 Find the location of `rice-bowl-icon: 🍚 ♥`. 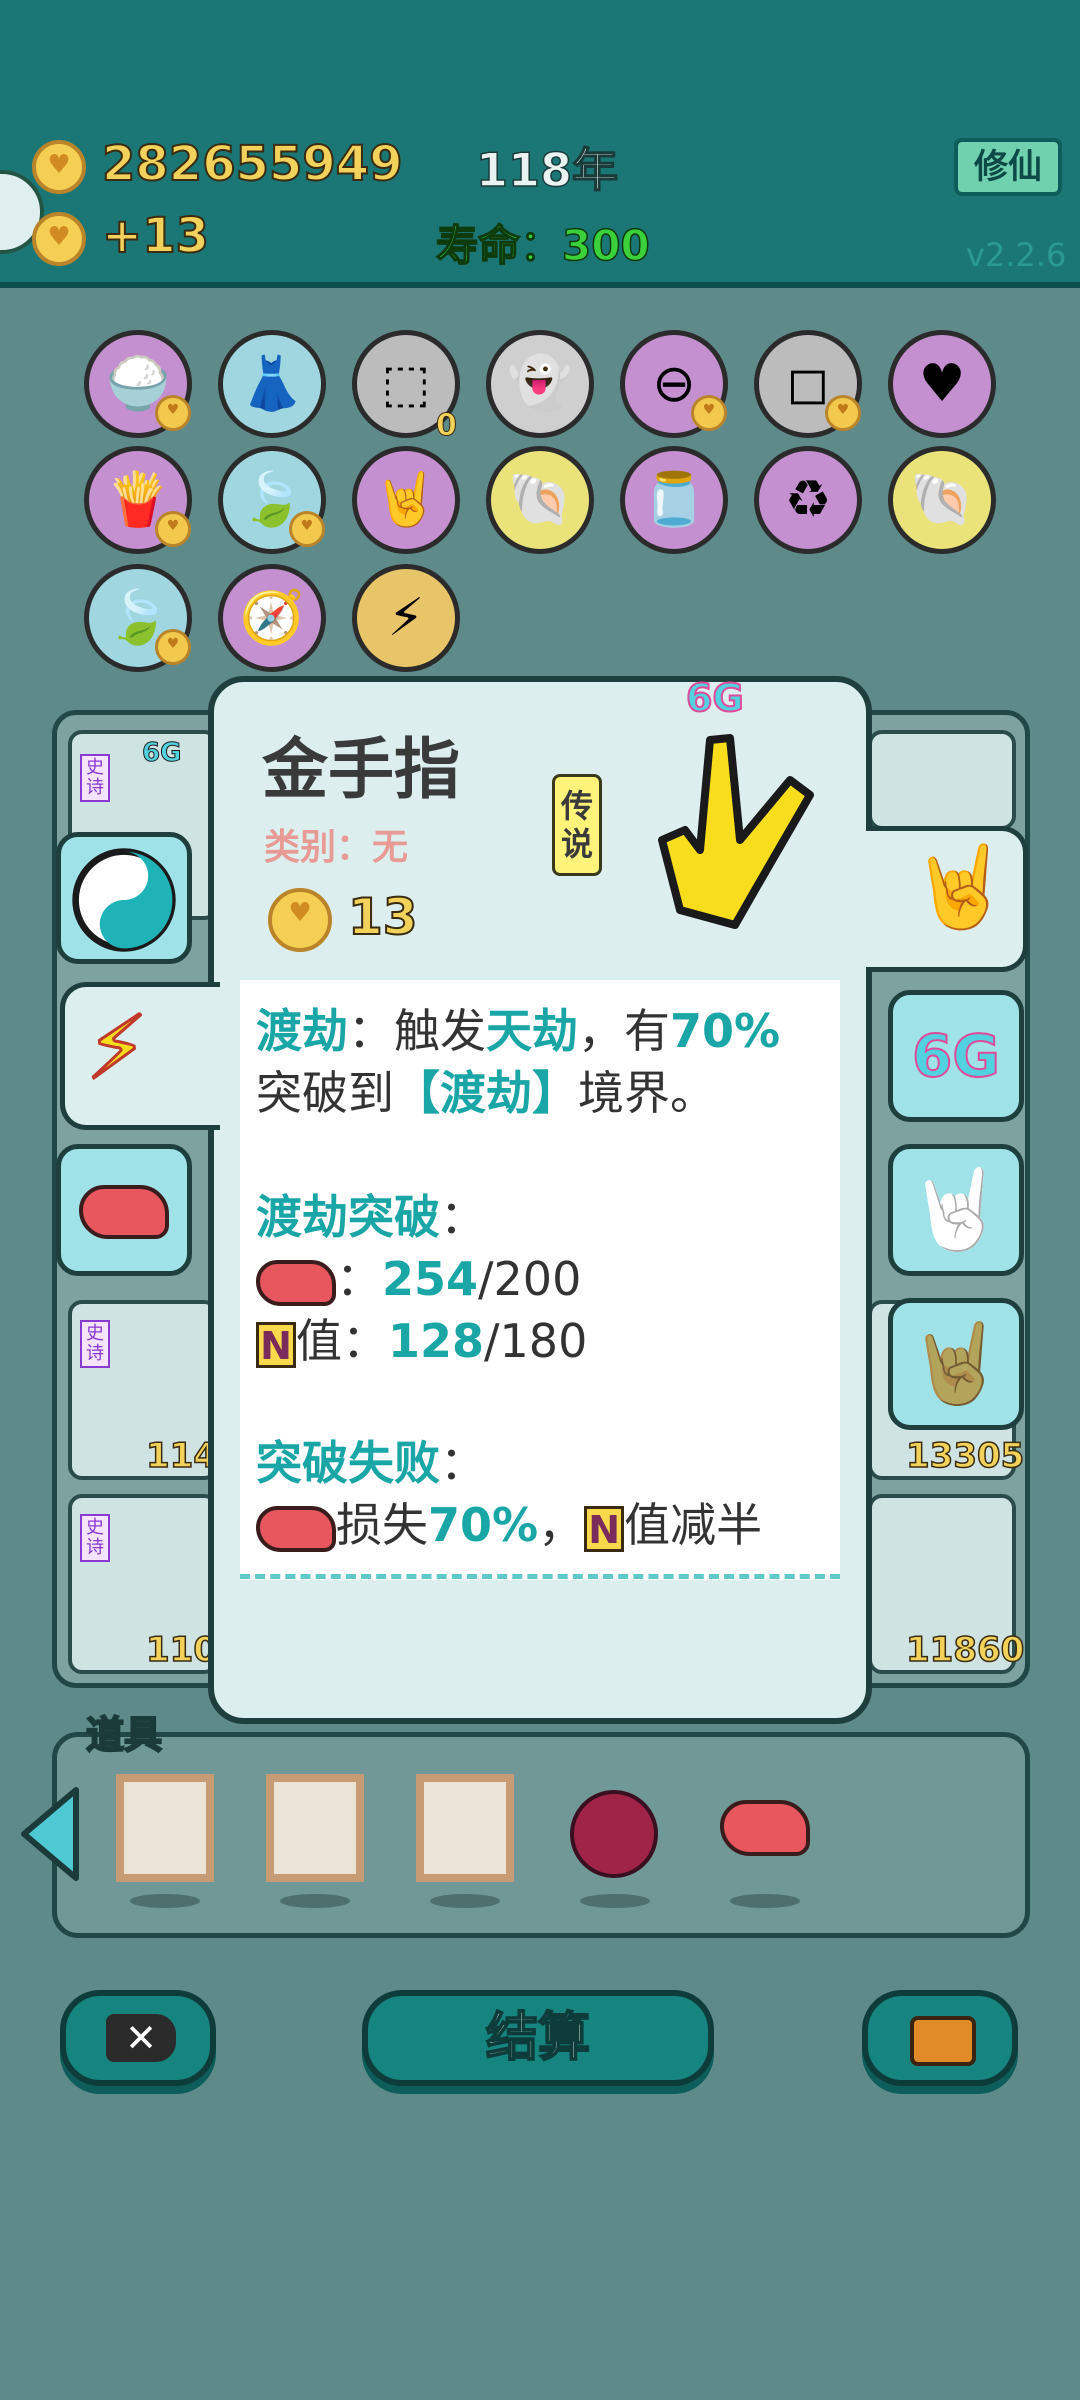

rice-bowl-icon: 🍚 ♥ is located at coordinates (138, 384).